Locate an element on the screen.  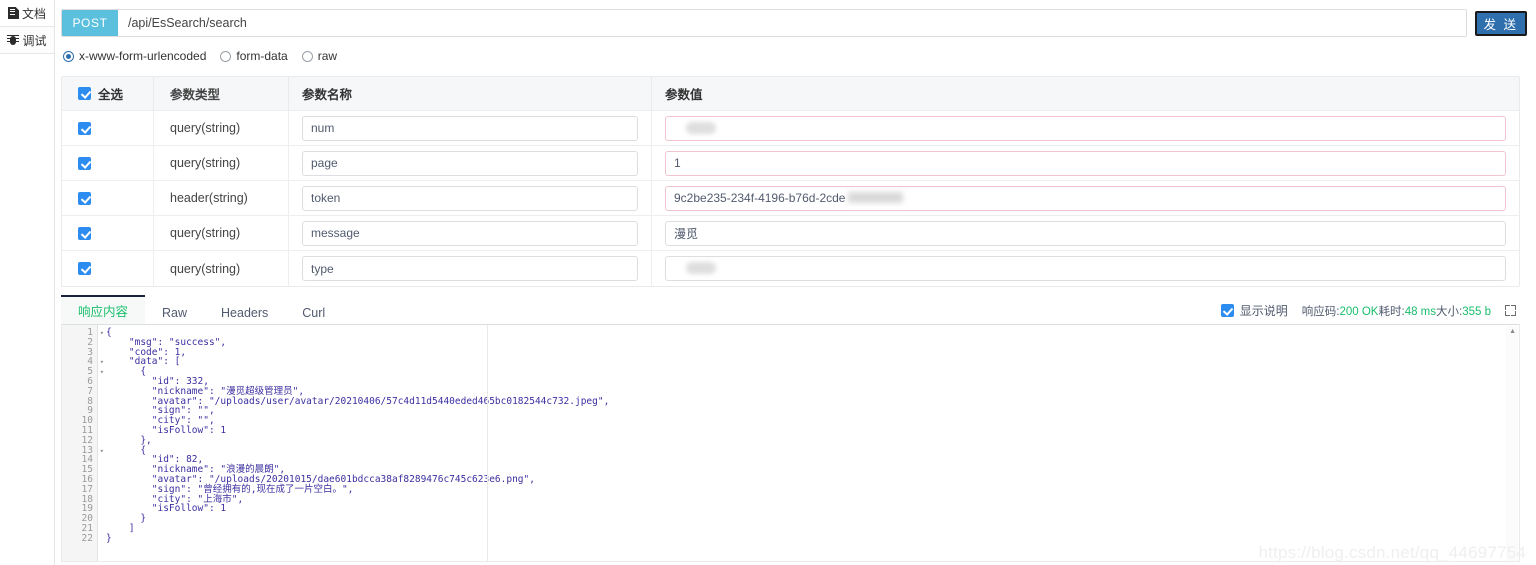
status-time-label: 耗时: is located at coordinates (1391, 311).